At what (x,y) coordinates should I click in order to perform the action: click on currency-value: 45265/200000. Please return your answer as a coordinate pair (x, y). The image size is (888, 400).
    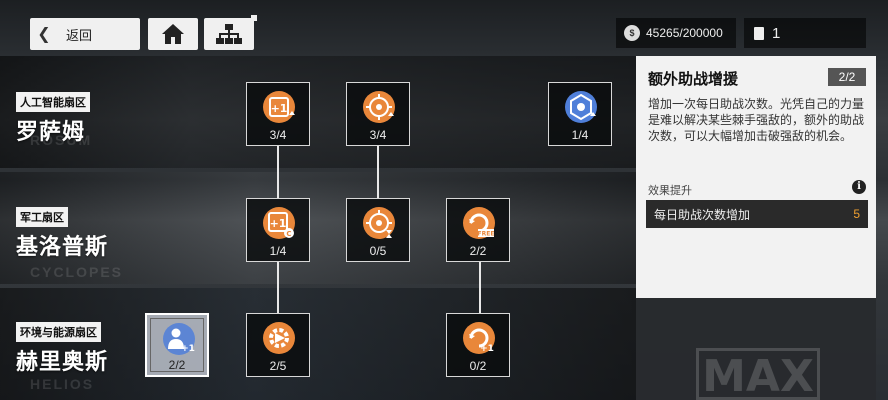
    Looking at the image, I should click on (684, 33).